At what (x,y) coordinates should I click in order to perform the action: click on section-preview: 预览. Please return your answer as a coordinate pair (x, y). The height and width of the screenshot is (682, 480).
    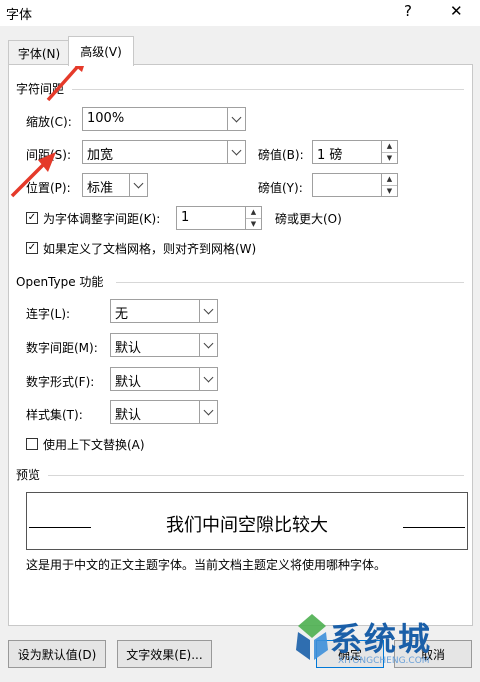
    Looking at the image, I should click on (28, 475).